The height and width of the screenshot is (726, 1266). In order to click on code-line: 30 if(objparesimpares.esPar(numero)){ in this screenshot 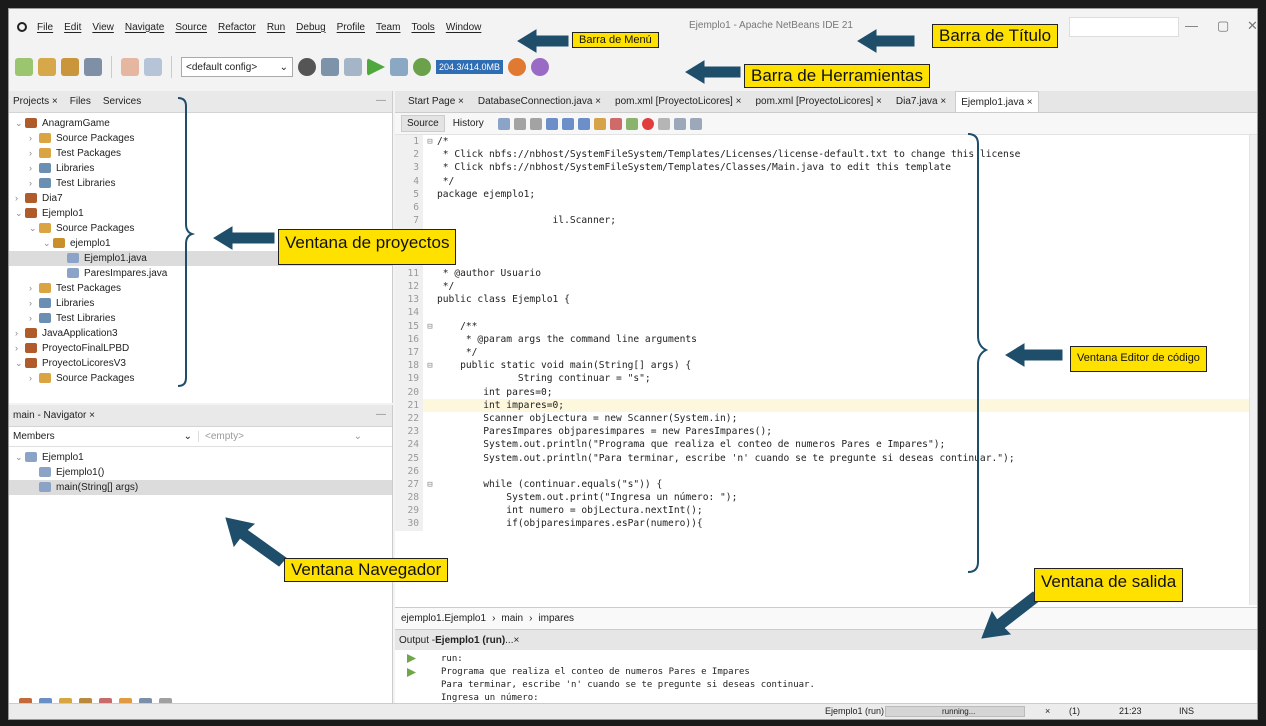, I will do `click(826, 524)`.